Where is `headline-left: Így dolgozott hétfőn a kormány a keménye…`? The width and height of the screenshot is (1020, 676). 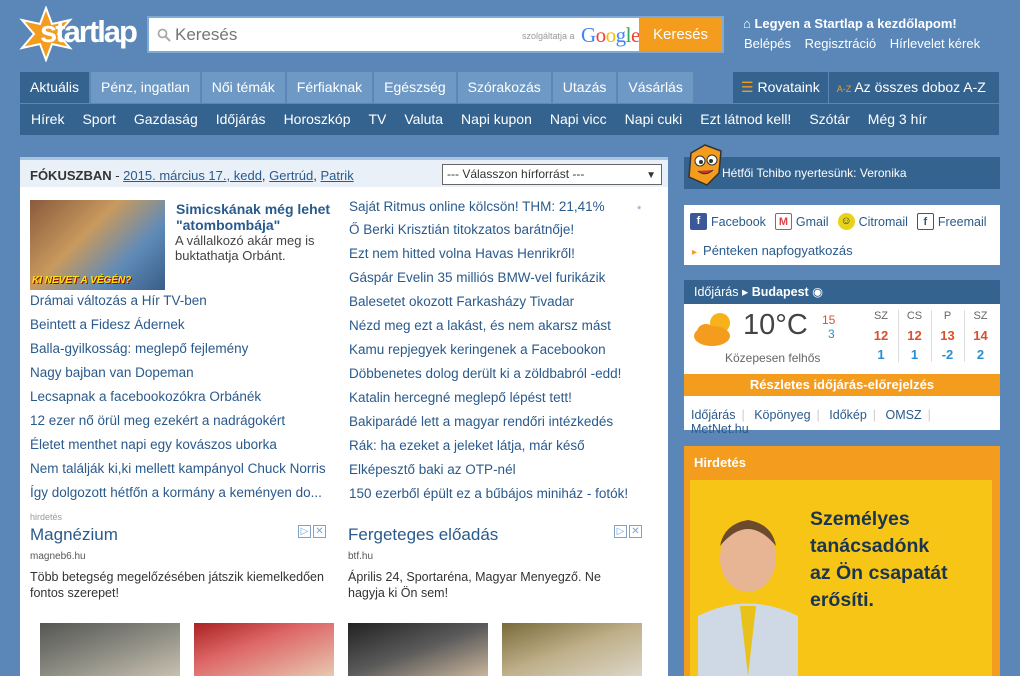 headline-left: Így dolgozott hétfőn a kormány a keménye… is located at coordinates (185, 492).